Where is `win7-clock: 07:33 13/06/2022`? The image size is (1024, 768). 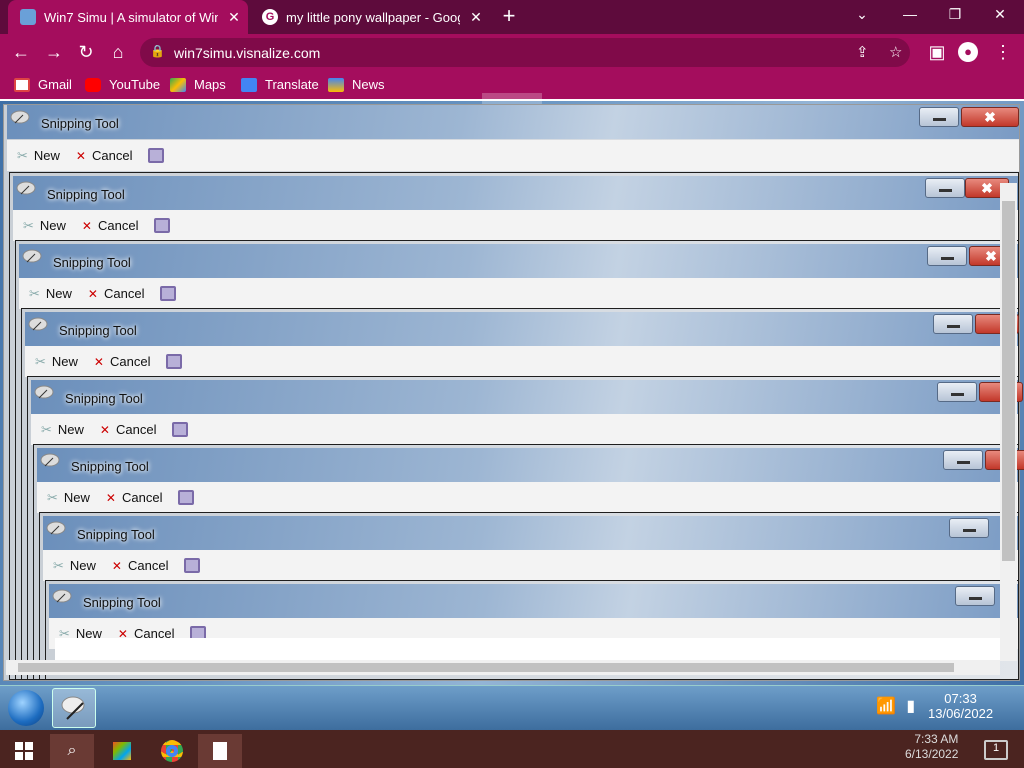
win7-clock: 07:33 13/06/2022 is located at coordinates (960, 706).